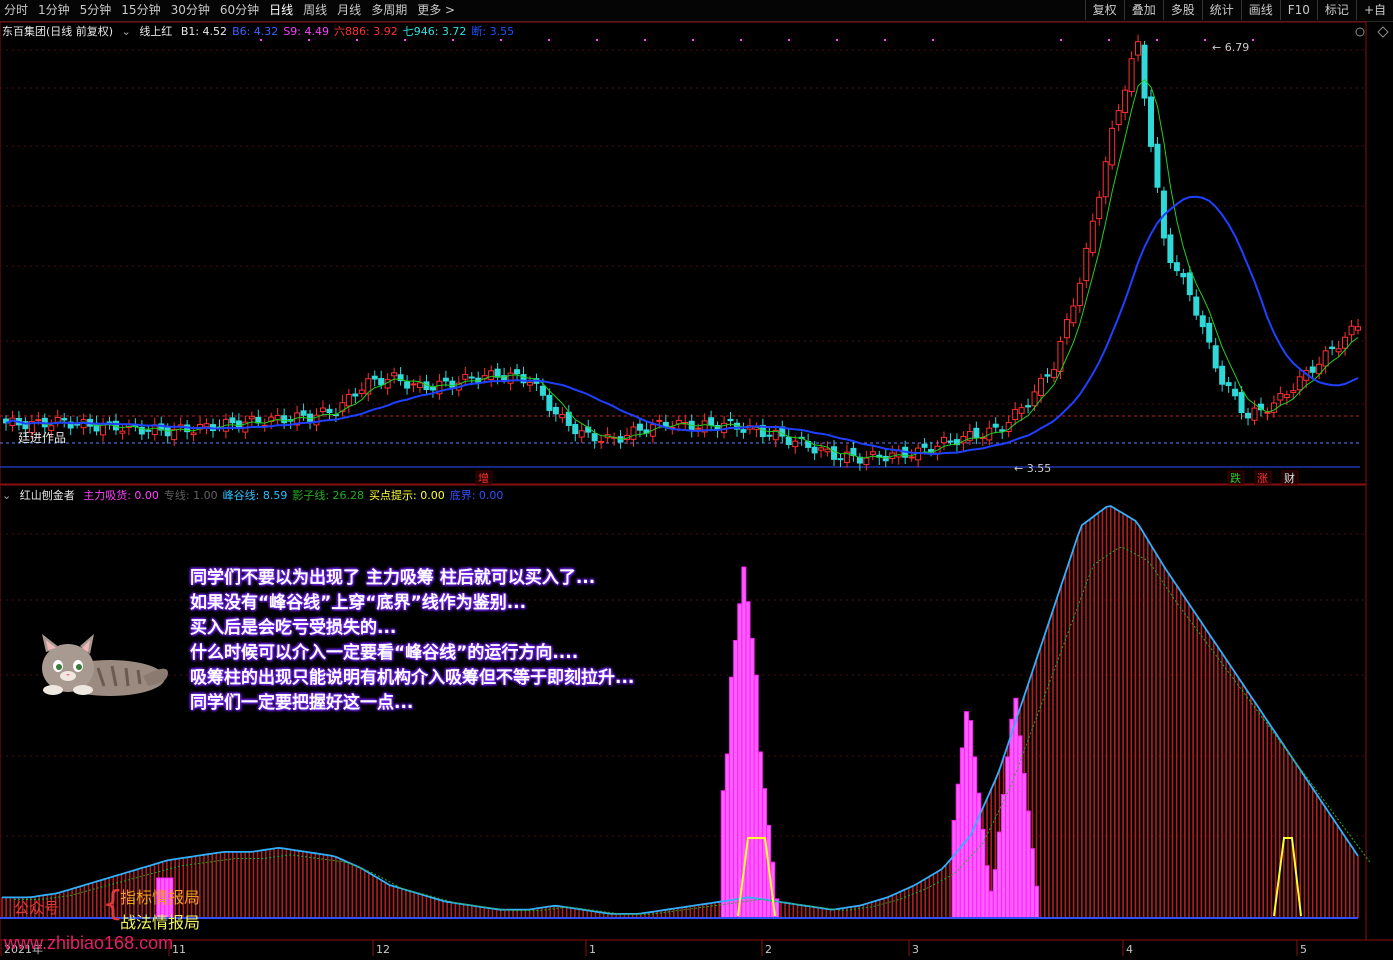  Describe the element at coordinates (121, 495) in the screenshot. I see `legend-item: 主力吸货: 0.00` at that location.